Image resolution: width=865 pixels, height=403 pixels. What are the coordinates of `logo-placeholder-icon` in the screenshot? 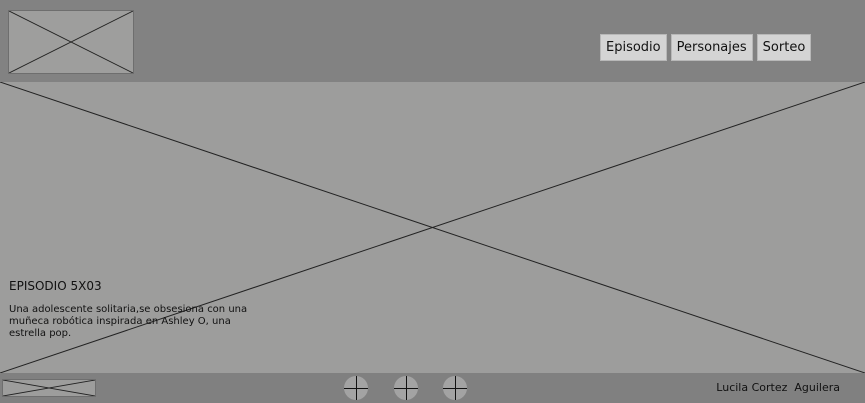 It's located at (71, 42).